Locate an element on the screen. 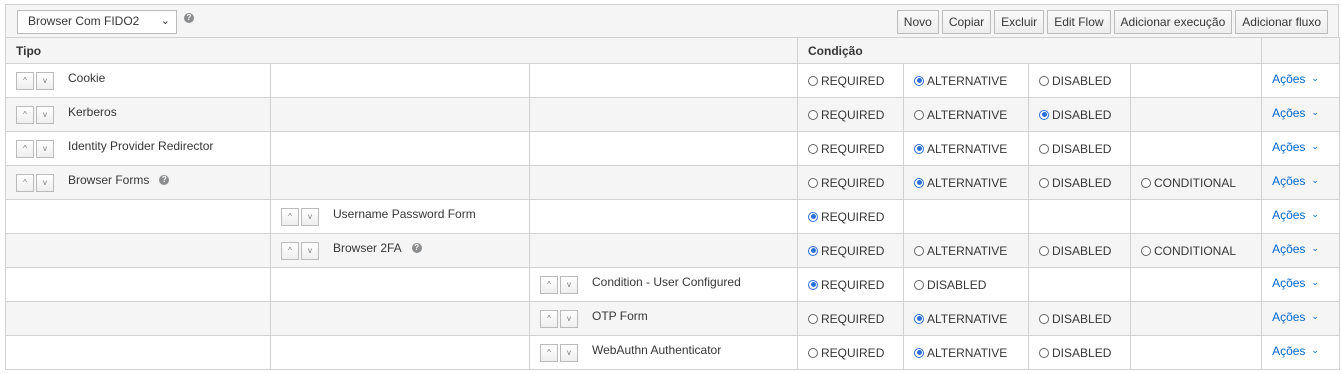 The height and width of the screenshot is (374, 1342). copy-button: Copiar is located at coordinates (966, 22).